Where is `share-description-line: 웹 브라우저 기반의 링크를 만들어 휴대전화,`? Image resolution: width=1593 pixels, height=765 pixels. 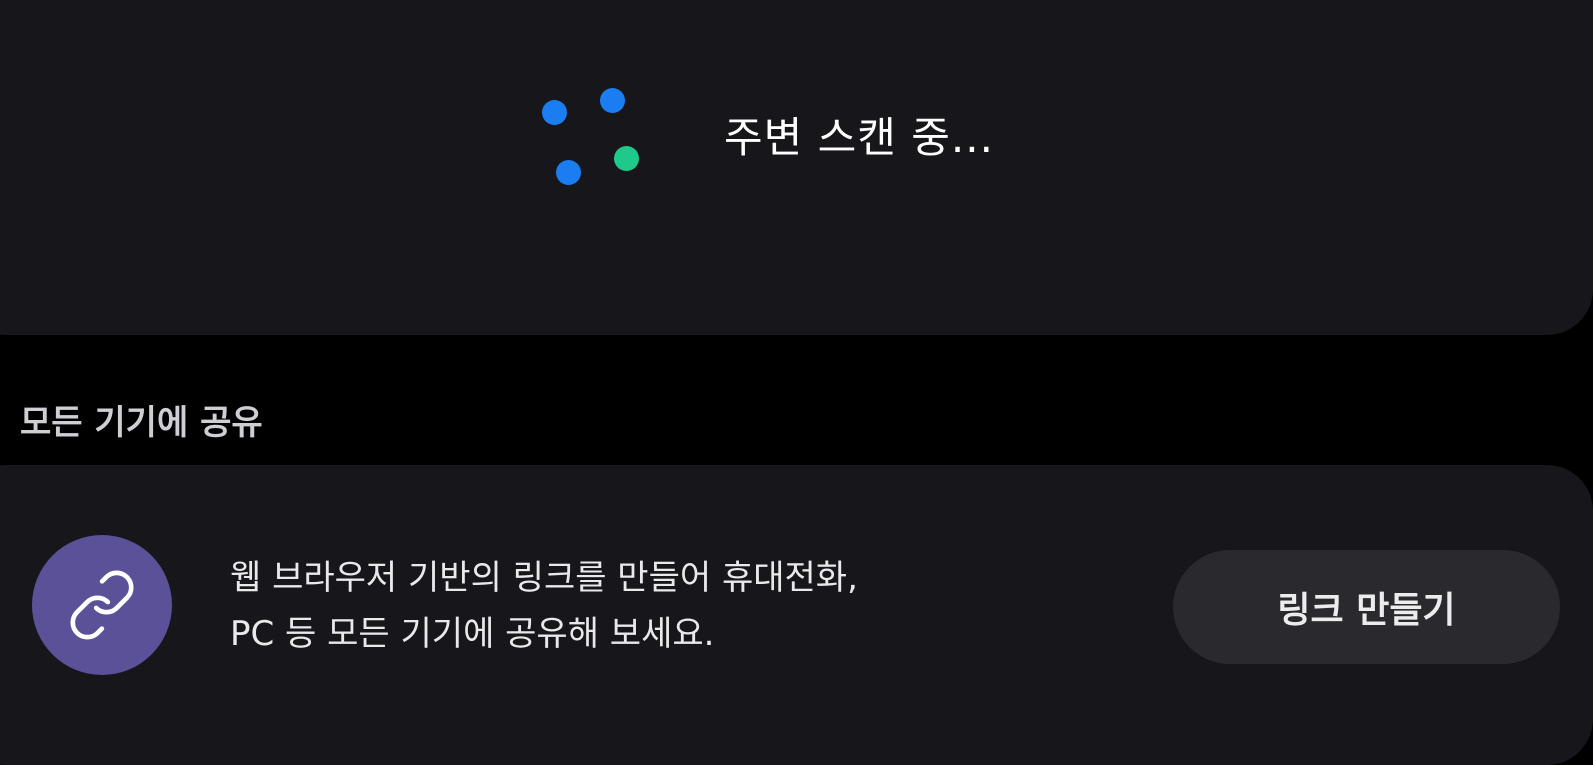 share-description-line: 웹 브라우저 기반의 링크를 만들어 휴대전화, is located at coordinates (544, 578).